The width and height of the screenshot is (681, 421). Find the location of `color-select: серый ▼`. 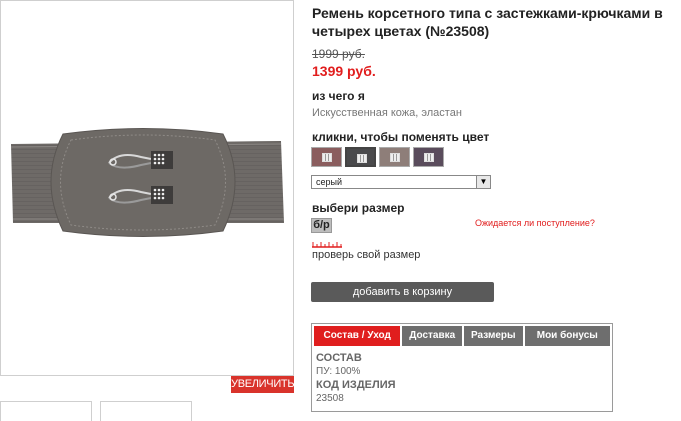

color-select: серый ▼ is located at coordinates (401, 182).